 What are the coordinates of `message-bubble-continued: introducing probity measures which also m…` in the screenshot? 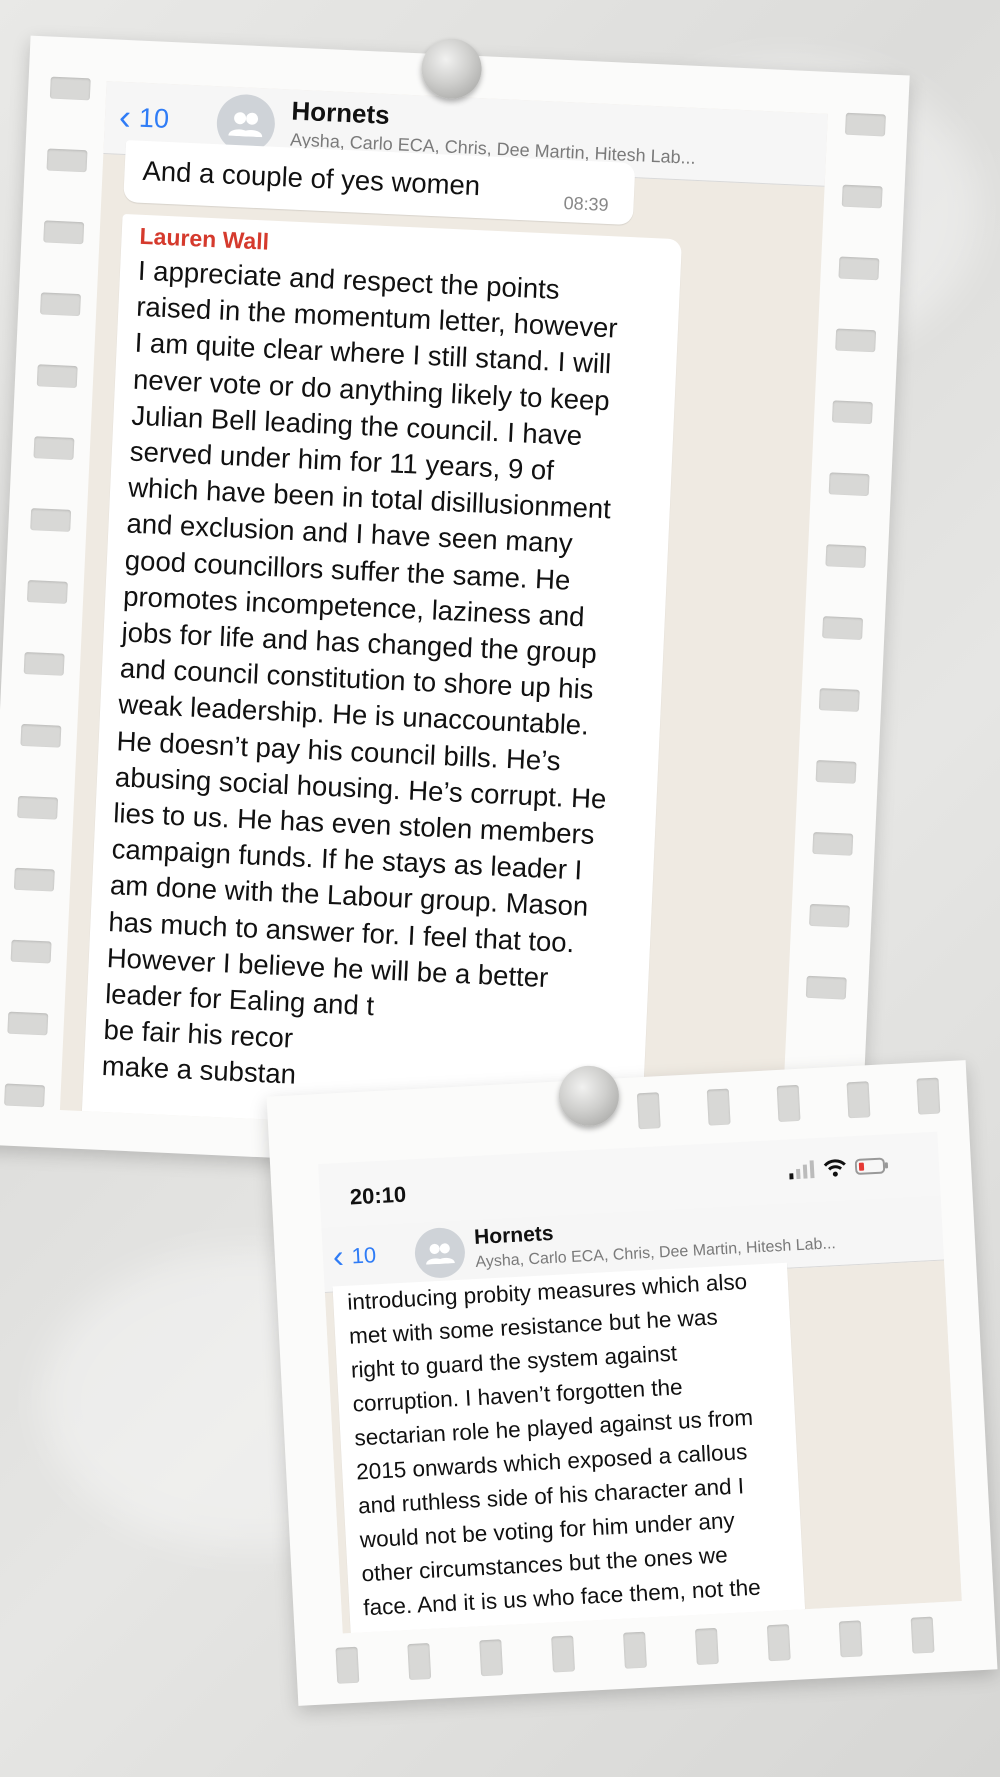 It's located at (569, 1448).